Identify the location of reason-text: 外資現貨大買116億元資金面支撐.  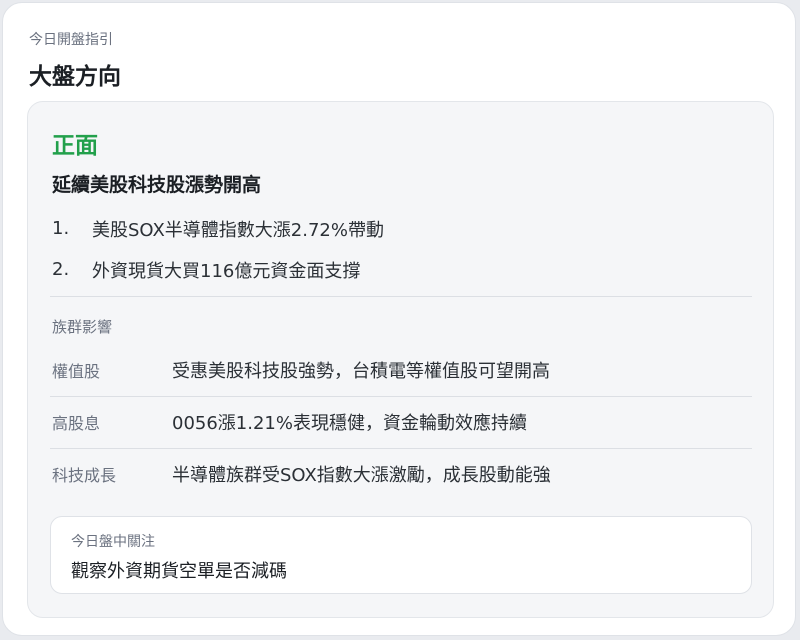
(226, 271).